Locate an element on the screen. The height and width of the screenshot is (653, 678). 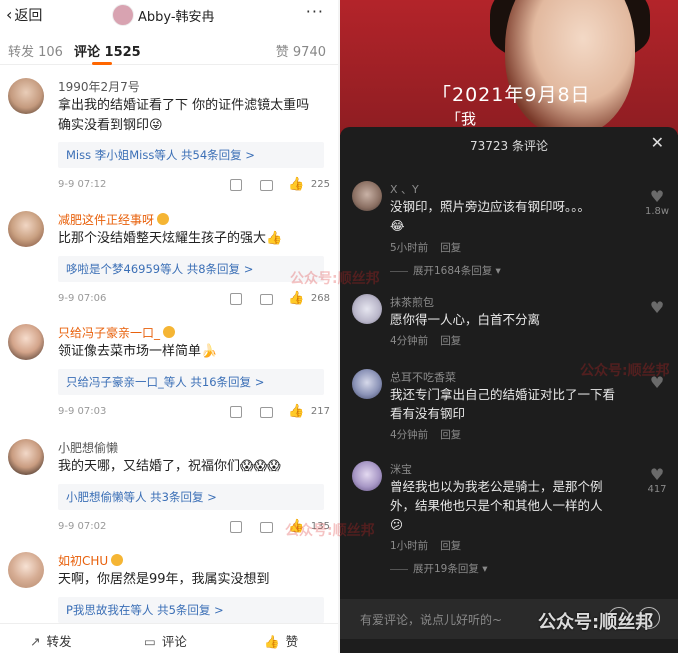
tab-comment: 评论 1525 is located at coordinates (107, 50).